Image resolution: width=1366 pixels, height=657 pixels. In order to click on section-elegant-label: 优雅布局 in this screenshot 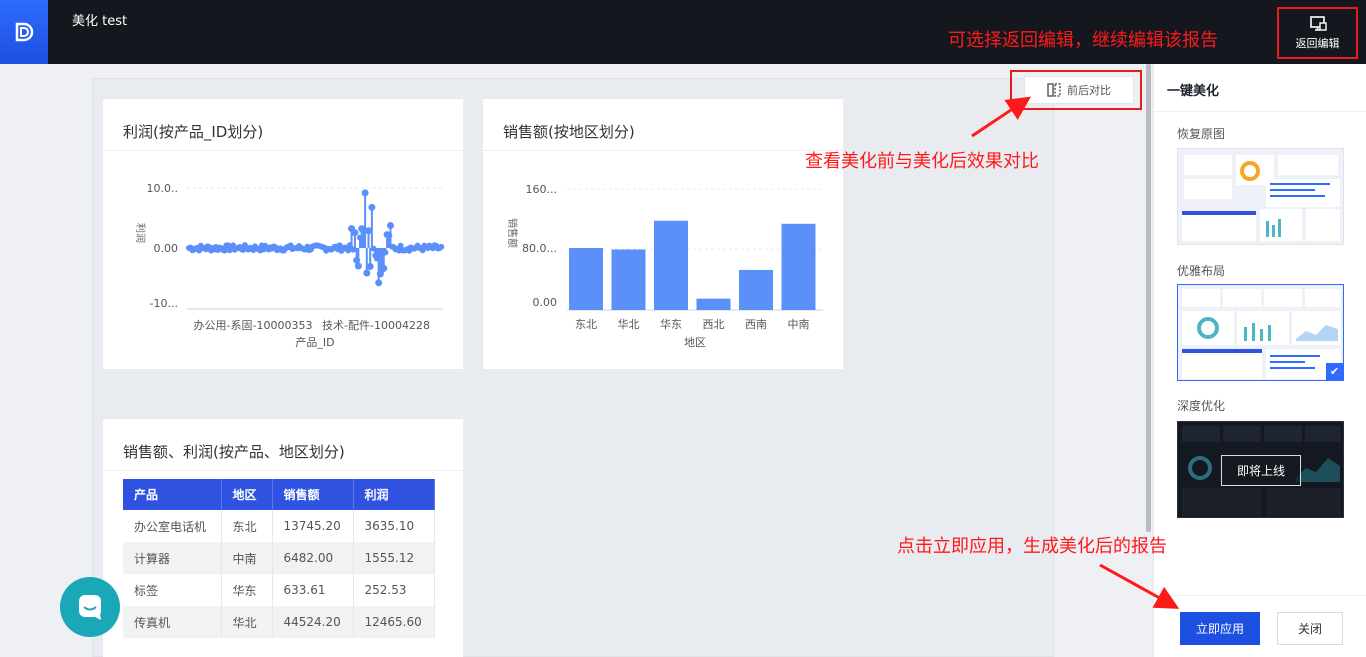, I will do `click(1201, 271)`.